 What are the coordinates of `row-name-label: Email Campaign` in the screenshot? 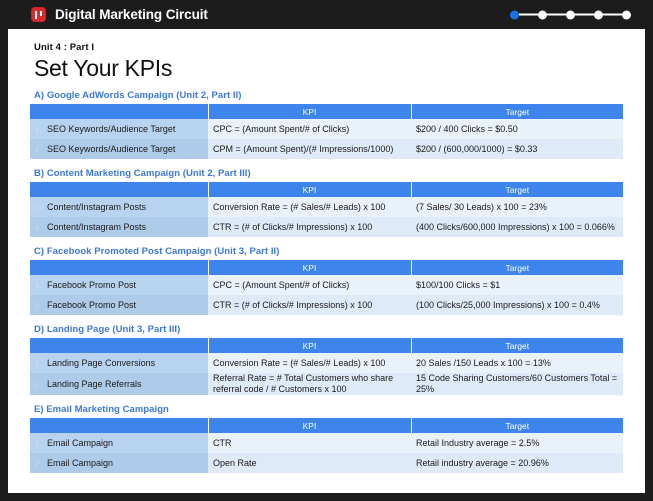 It's located at (80, 463).